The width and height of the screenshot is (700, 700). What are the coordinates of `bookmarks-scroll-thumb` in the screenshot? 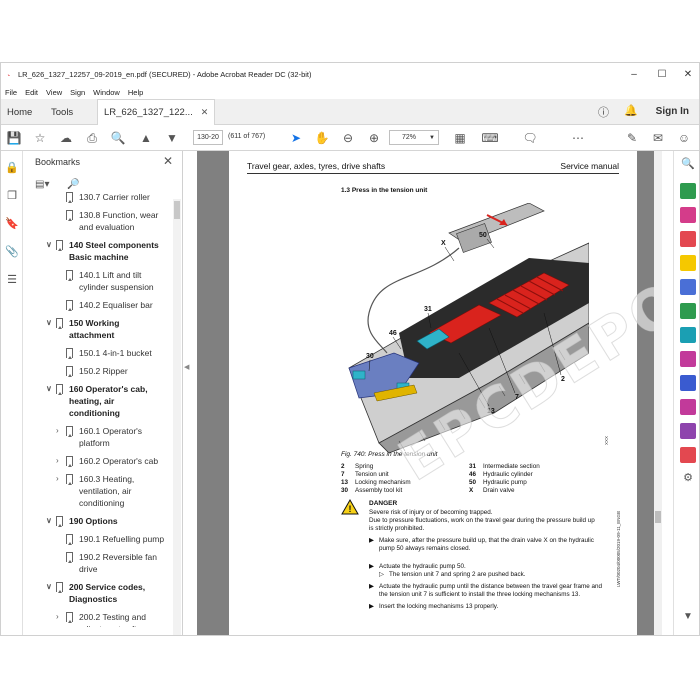 It's located at (177, 210).